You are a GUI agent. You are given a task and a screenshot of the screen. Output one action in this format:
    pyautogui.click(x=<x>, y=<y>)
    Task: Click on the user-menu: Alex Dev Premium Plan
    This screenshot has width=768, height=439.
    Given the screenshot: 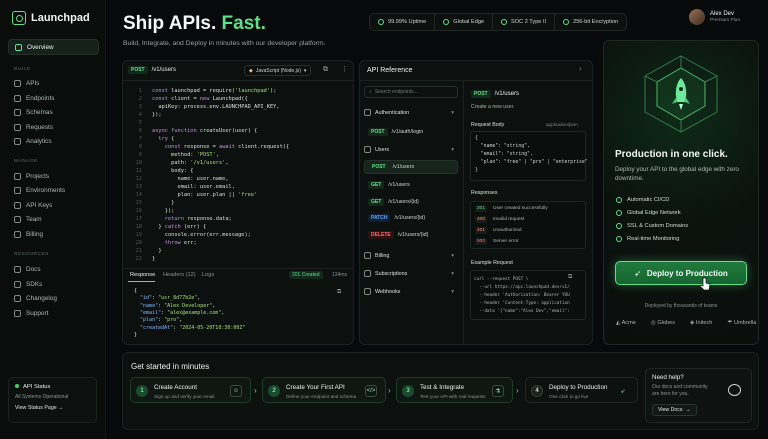 What is the action you would take?
    pyautogui.click(x=714, y=17)
    